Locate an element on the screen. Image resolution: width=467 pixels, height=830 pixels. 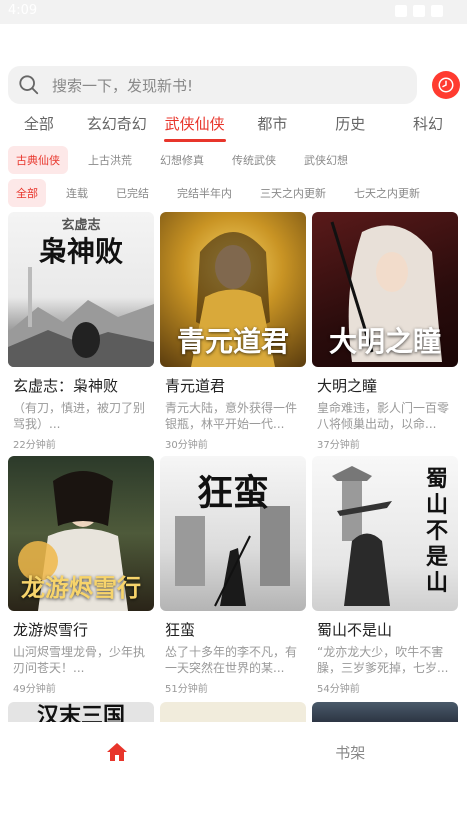
filter-updated-7-days: 七天之内更新 is located at coordinates (387, 193).